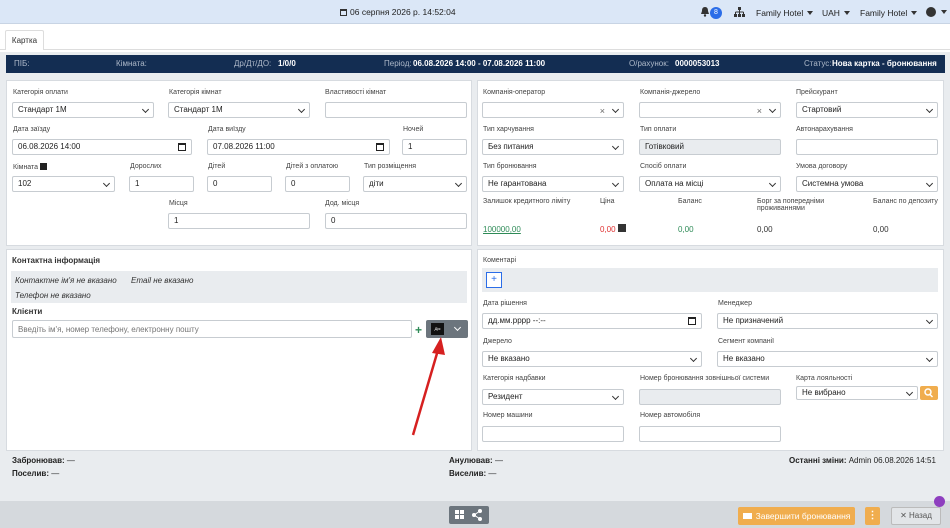  Describe the element at coordinates (905, 201) in the screenshot. I see `deposit-label: Баланс по депозиту` at that location.